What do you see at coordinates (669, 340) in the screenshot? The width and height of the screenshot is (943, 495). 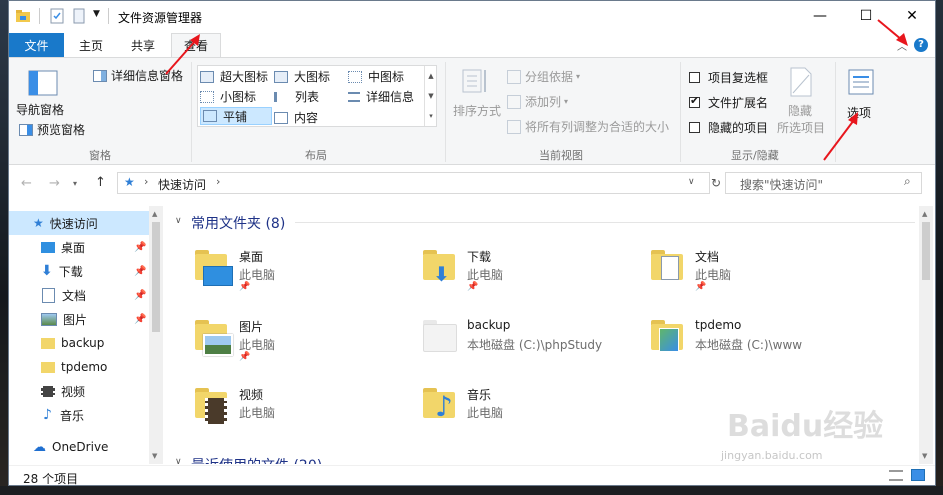 I see `app-file-icon` at bounding box center [669, 340].